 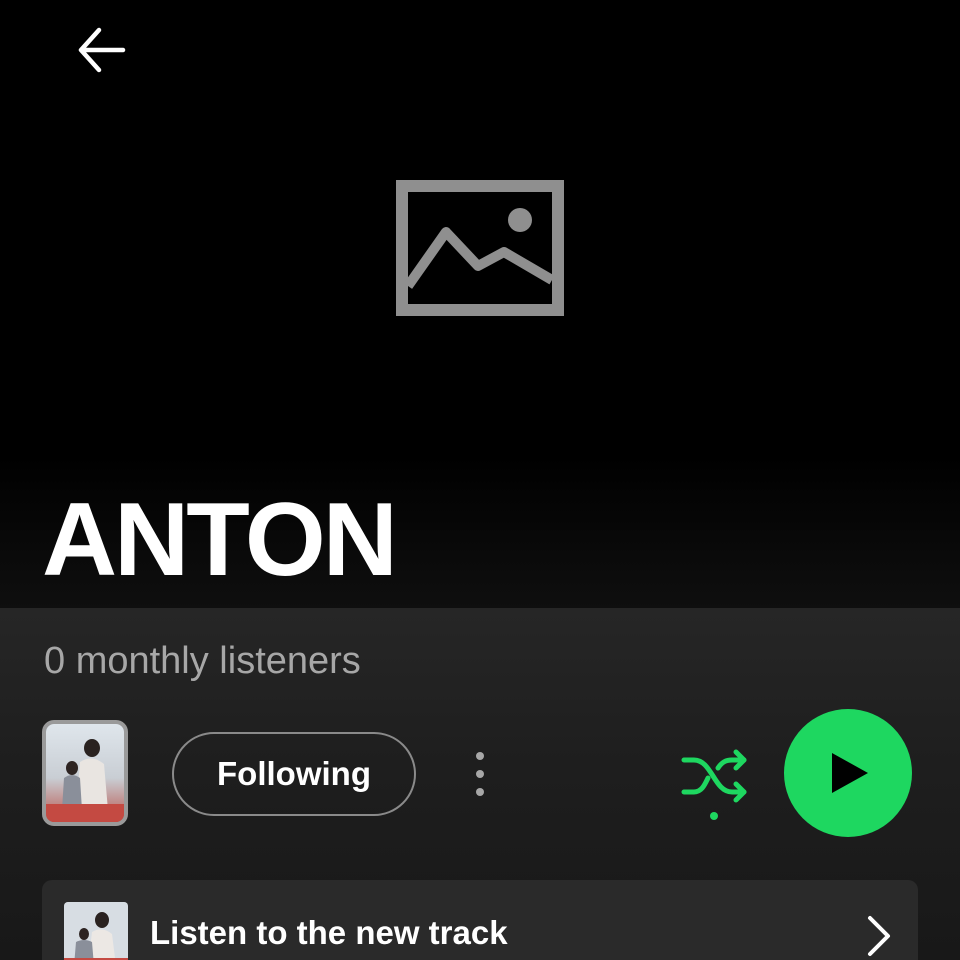 What do you see at coordinates (329, 932) in the screenshot?
I see `promo-label: Listen to the new track` at bounding box center [329, 932].